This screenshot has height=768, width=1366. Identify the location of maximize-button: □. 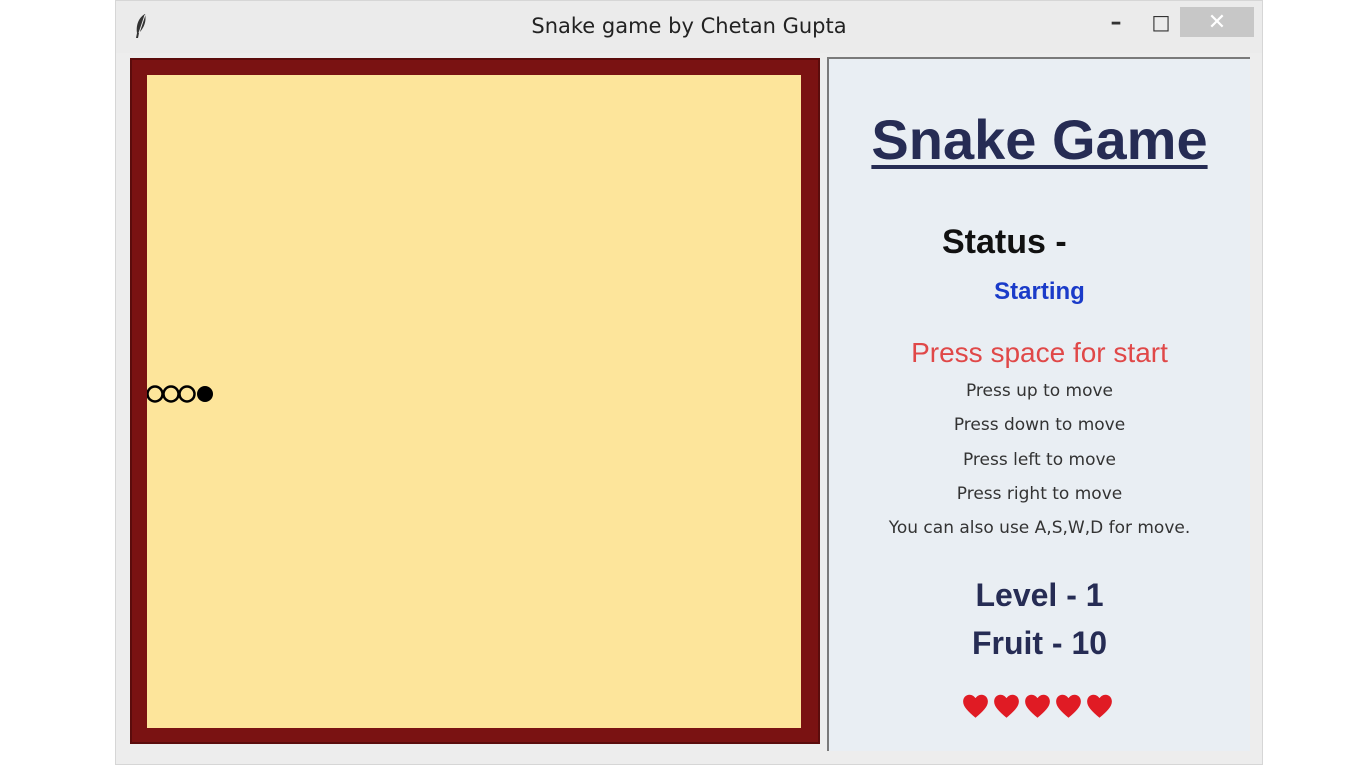
(1161, 22).